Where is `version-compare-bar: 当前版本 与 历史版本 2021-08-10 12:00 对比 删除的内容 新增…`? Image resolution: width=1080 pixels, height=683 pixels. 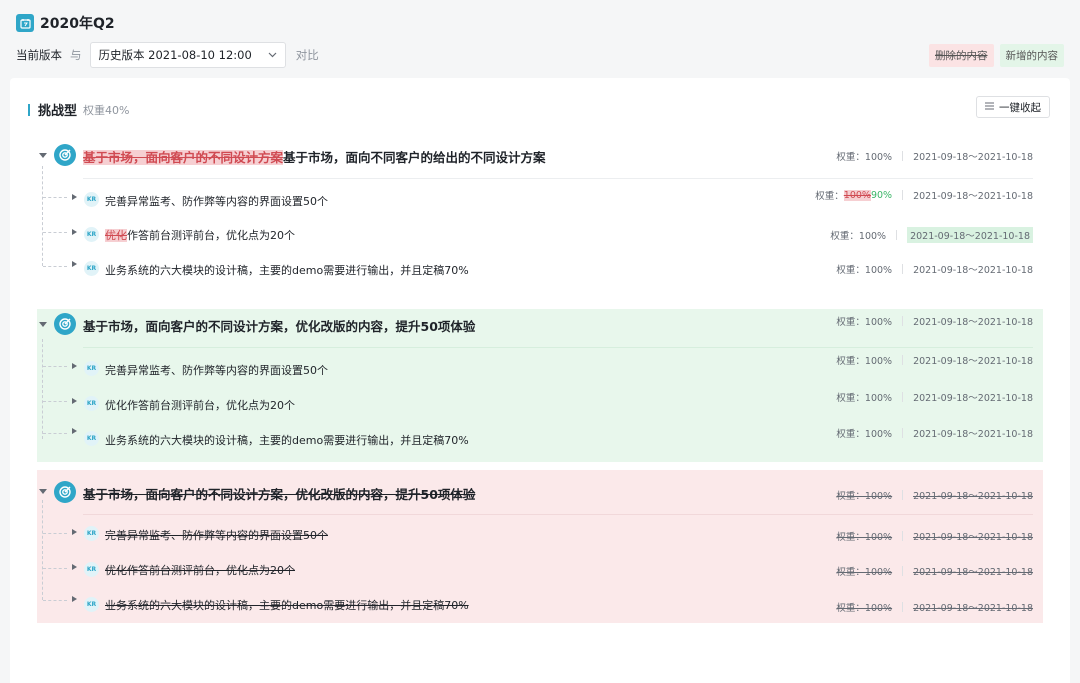 version-compare-bar: 当前版本 与 历史版本 2021-08-10 12:00 对比 删除的内容 新增… is located at coordinates (540, 55).